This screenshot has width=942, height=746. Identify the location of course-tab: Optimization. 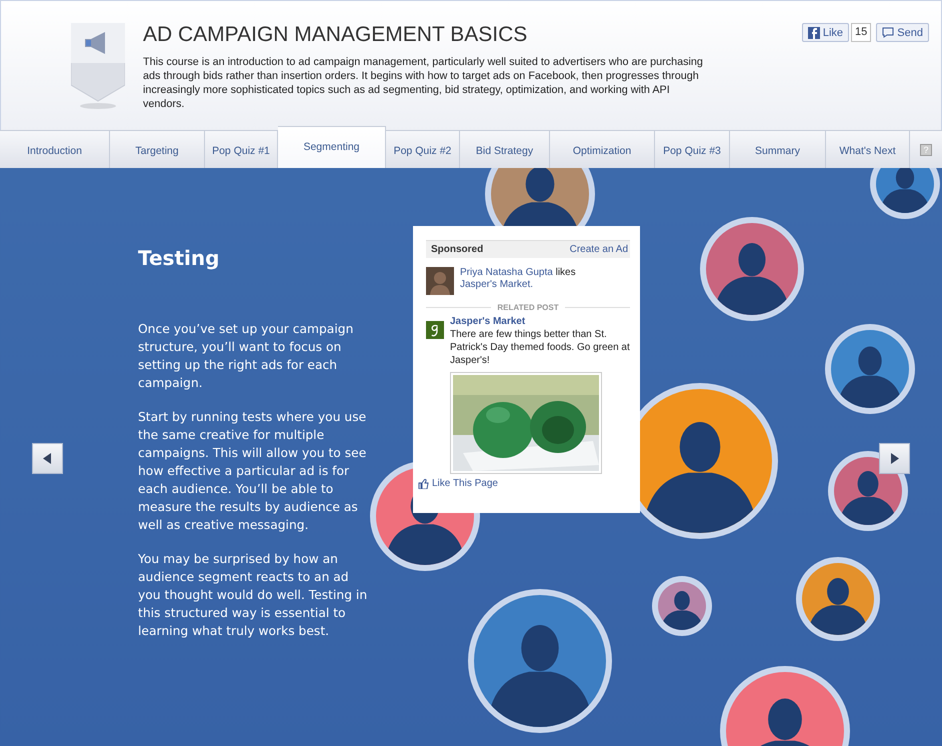
(602, 149).